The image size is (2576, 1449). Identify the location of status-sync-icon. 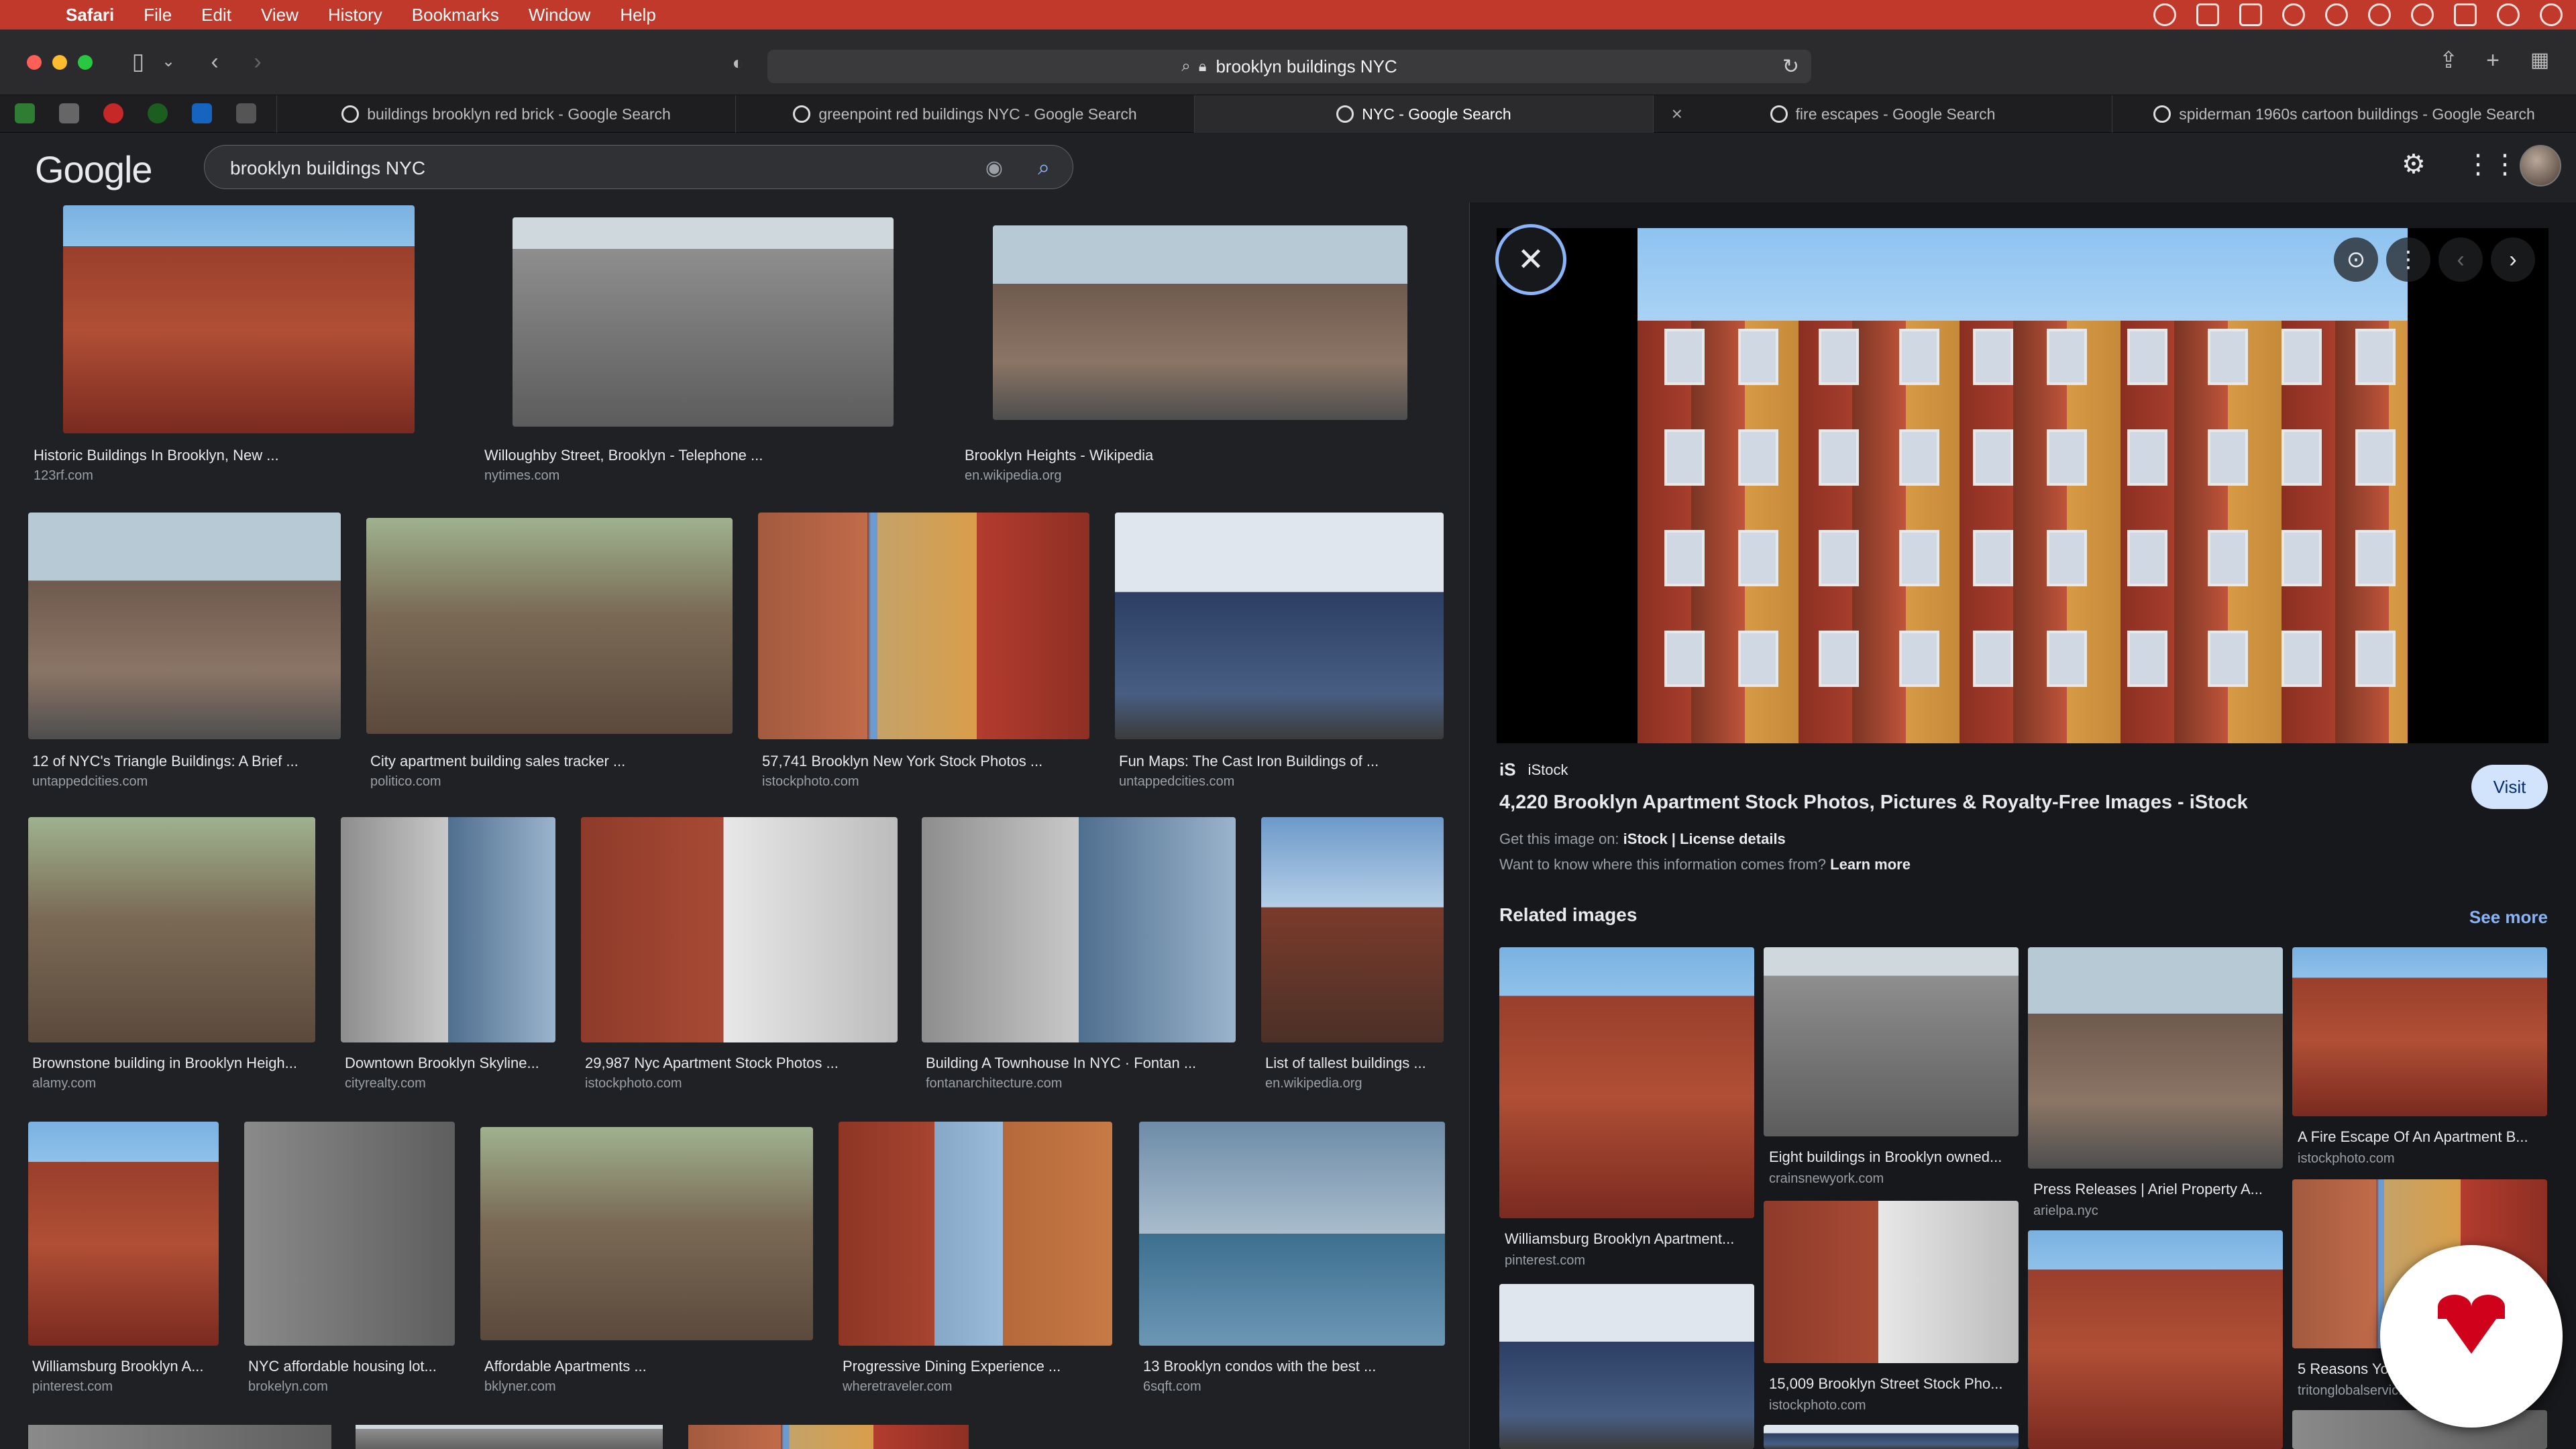
(2293, 14).